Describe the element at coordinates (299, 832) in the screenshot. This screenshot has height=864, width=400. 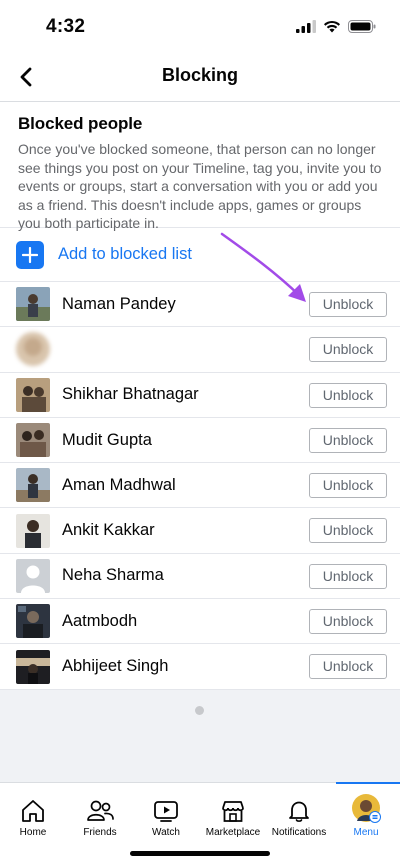
I see `tab-label: Notifications` at that location.